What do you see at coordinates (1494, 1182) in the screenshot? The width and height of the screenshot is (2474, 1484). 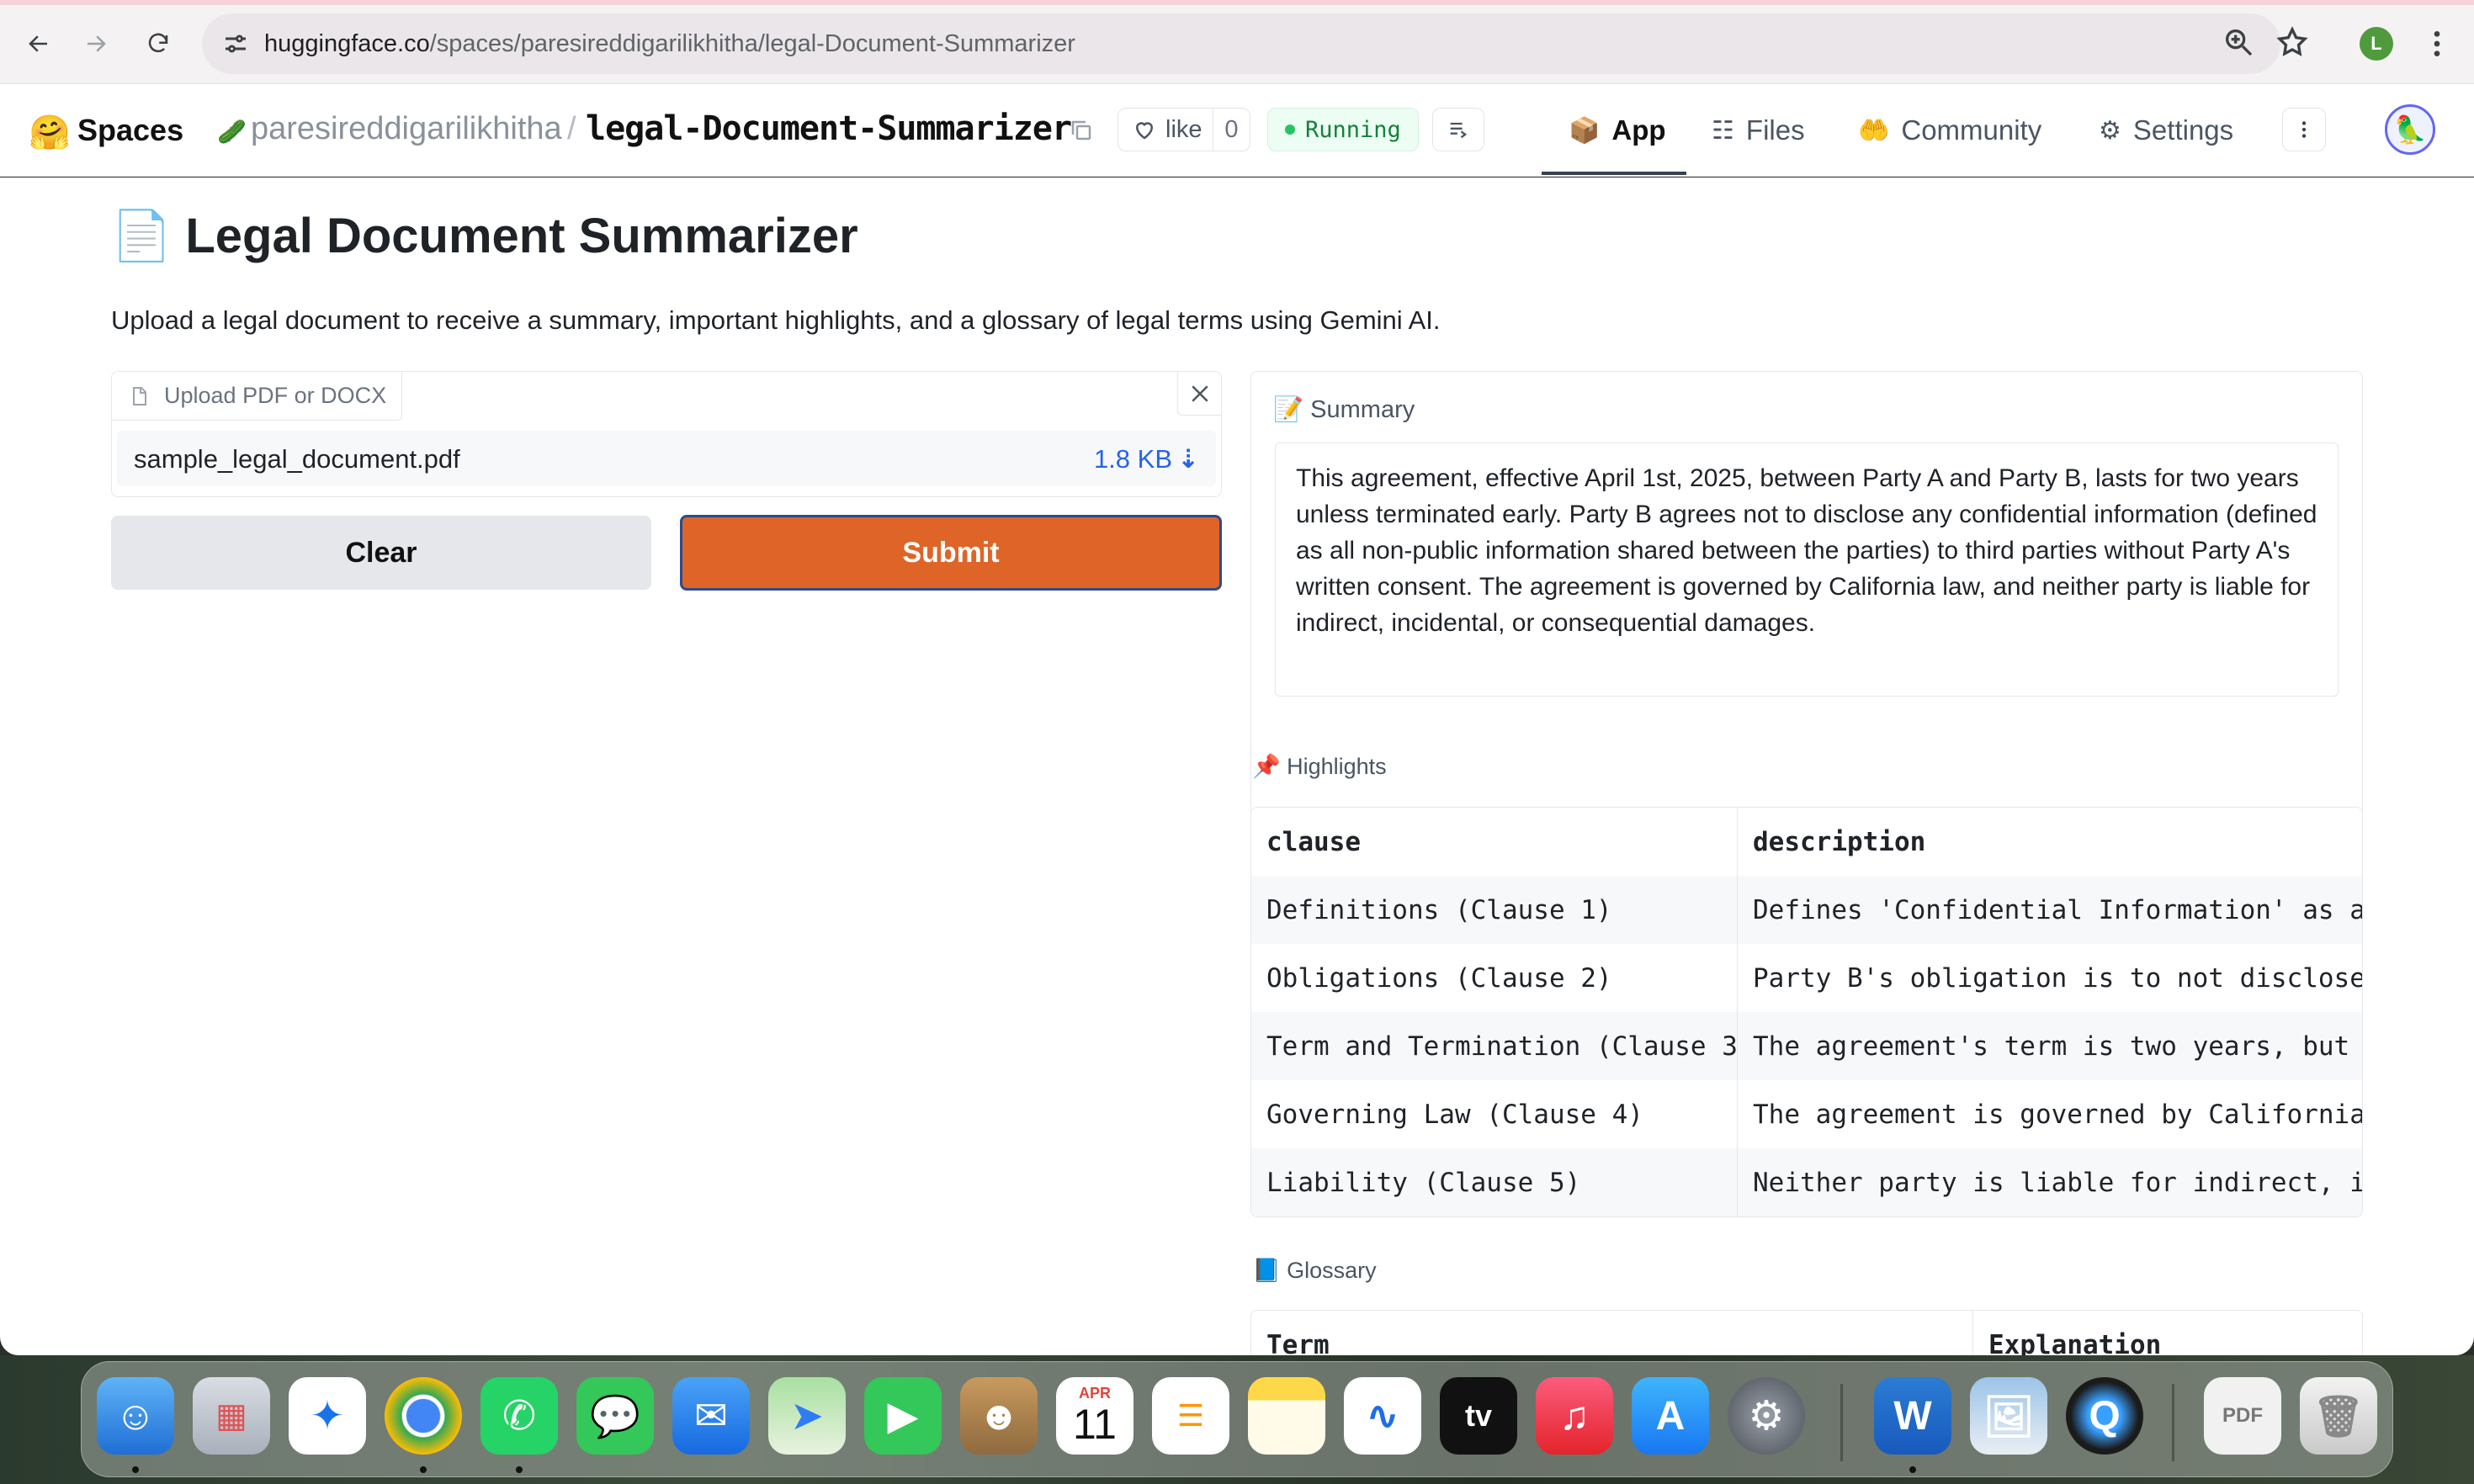 I see `cell-clause: Liability (Clause 5)` at bounding box center [1494, 1182].